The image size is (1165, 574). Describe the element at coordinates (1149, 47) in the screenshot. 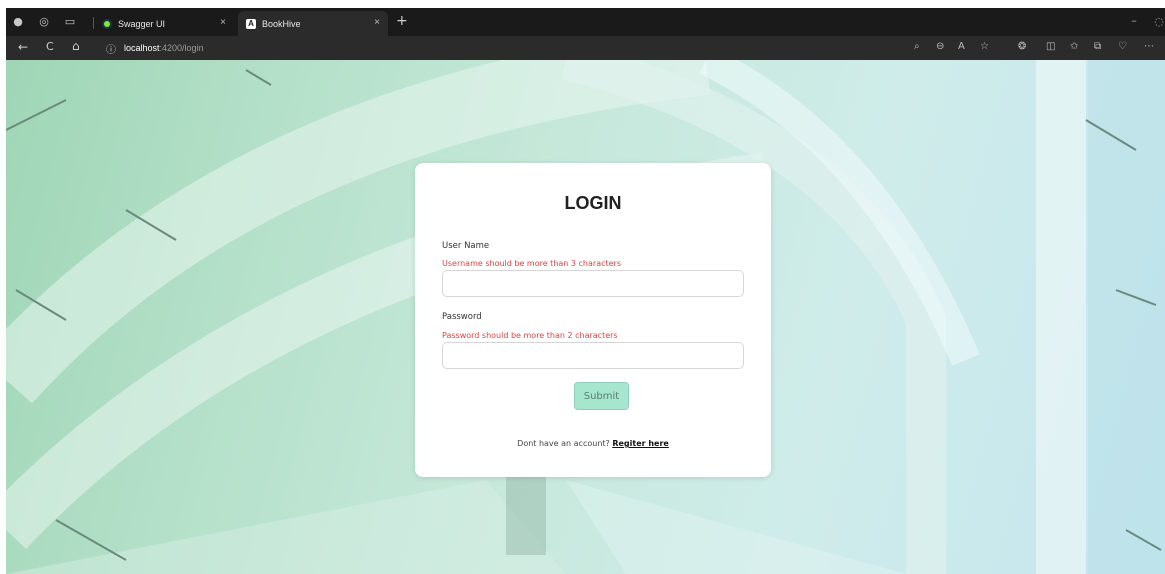

I see `more-icon: ⋯` at that location.